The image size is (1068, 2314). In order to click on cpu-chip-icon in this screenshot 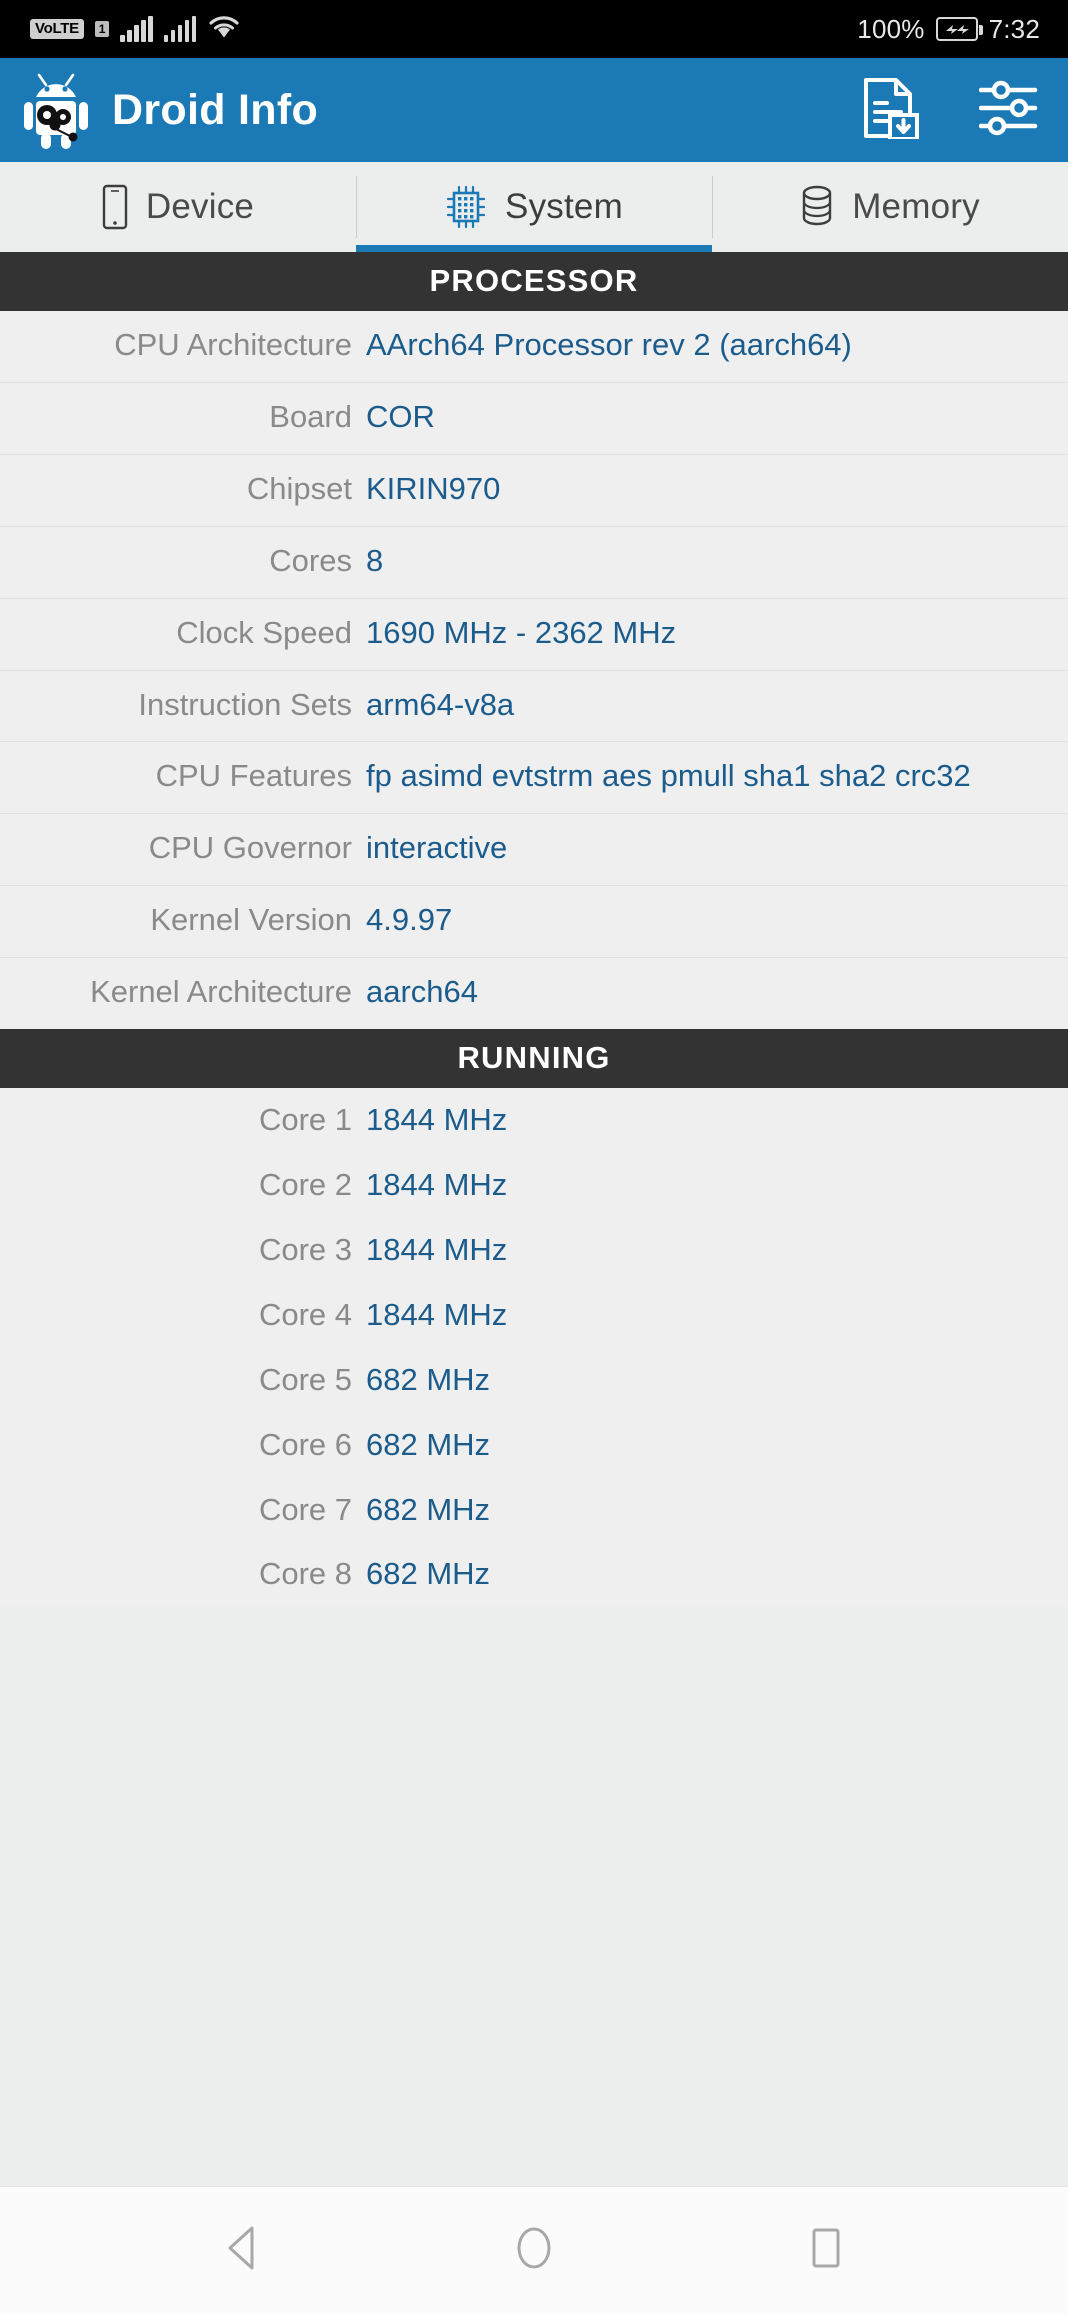, I will do `click(466, 207)`.